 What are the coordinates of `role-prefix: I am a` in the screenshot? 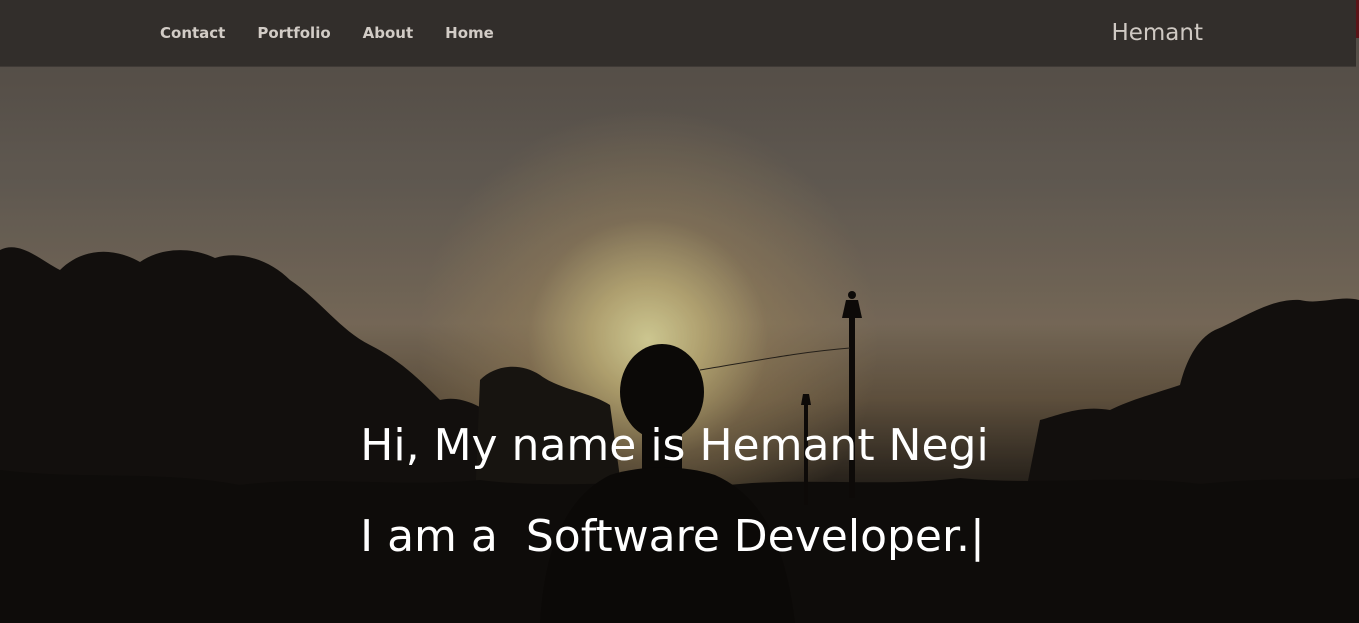 It's located at (436, 536).